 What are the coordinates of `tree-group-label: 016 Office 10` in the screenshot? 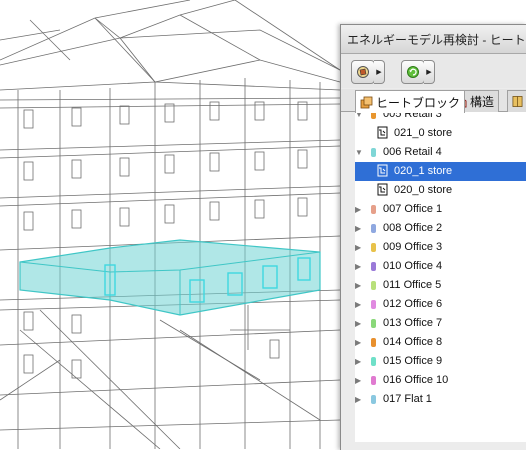 It's located at (416, 380).